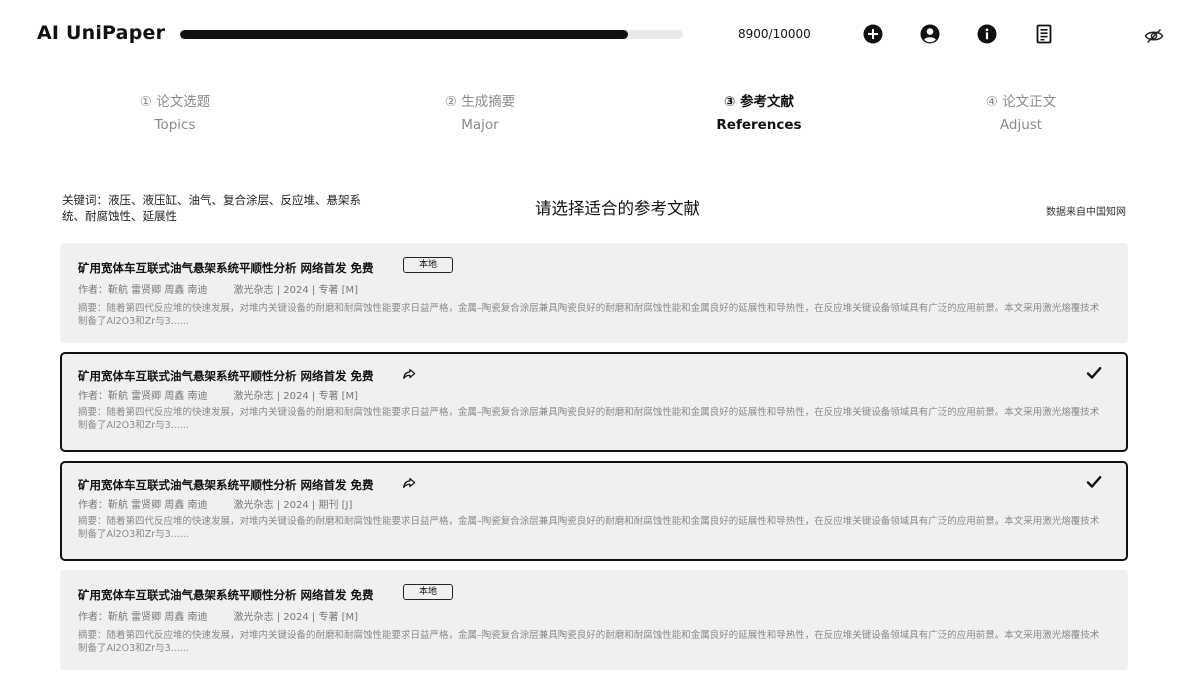 The height and width of the screenshot is (685, 1200). Describe the element at coordinates (1021, 113) in the screenshot. I see `step-adjust: ④ 论文正文 Adjust` at that location.